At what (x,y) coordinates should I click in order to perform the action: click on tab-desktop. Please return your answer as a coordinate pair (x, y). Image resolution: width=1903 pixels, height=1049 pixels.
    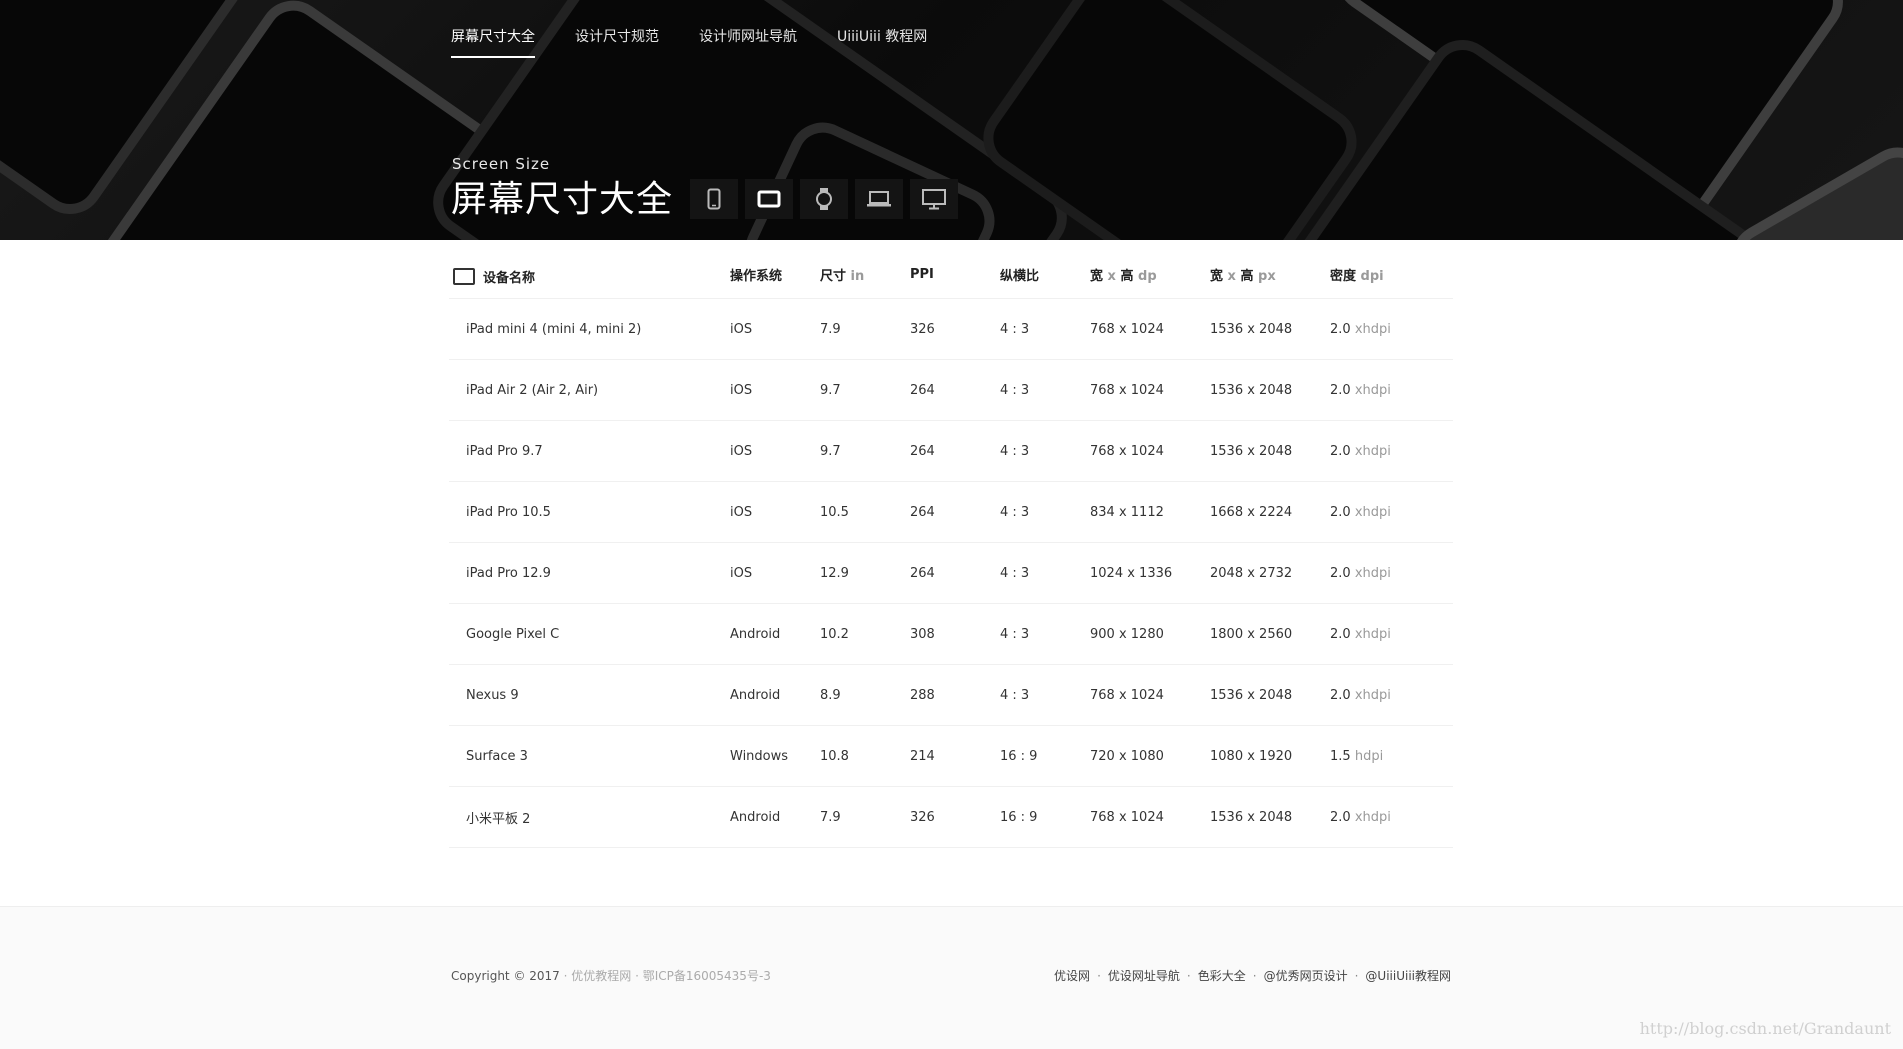
    Looking at the image, I should click on (934, 199).